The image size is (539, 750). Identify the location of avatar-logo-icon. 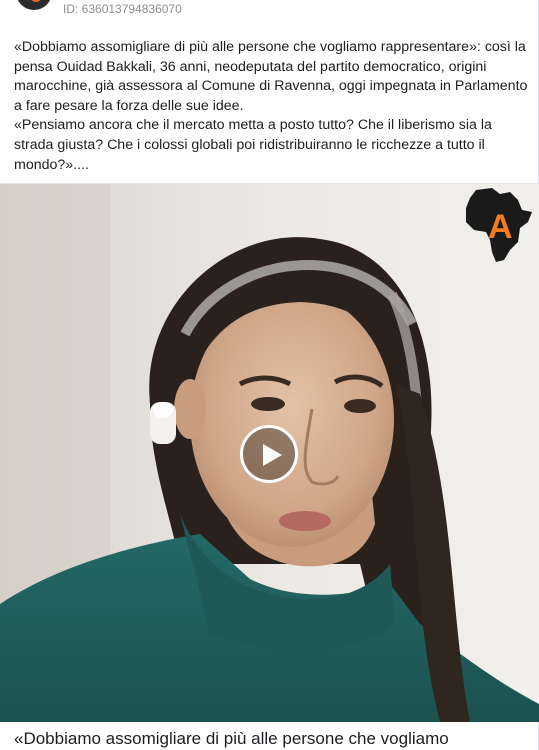
(36, 1).